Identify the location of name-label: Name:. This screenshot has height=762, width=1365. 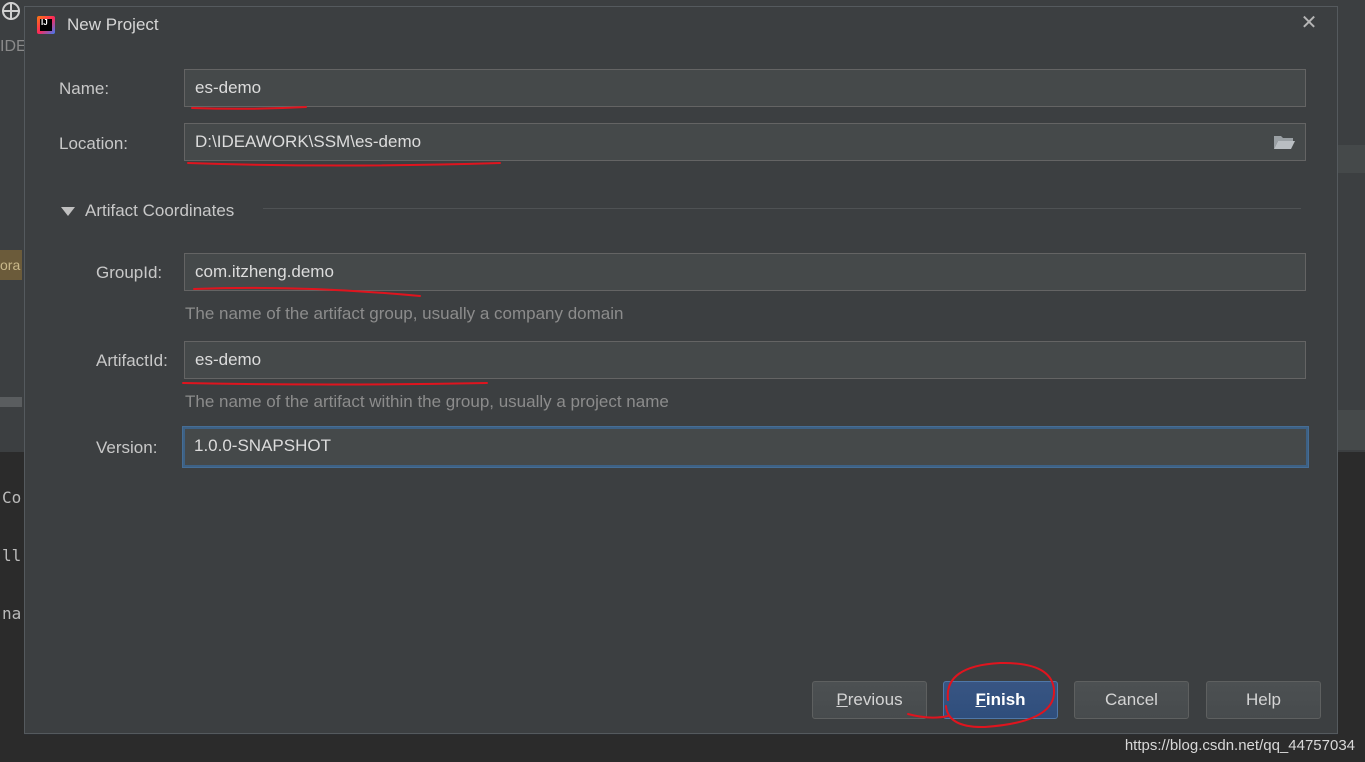
(84, 88).